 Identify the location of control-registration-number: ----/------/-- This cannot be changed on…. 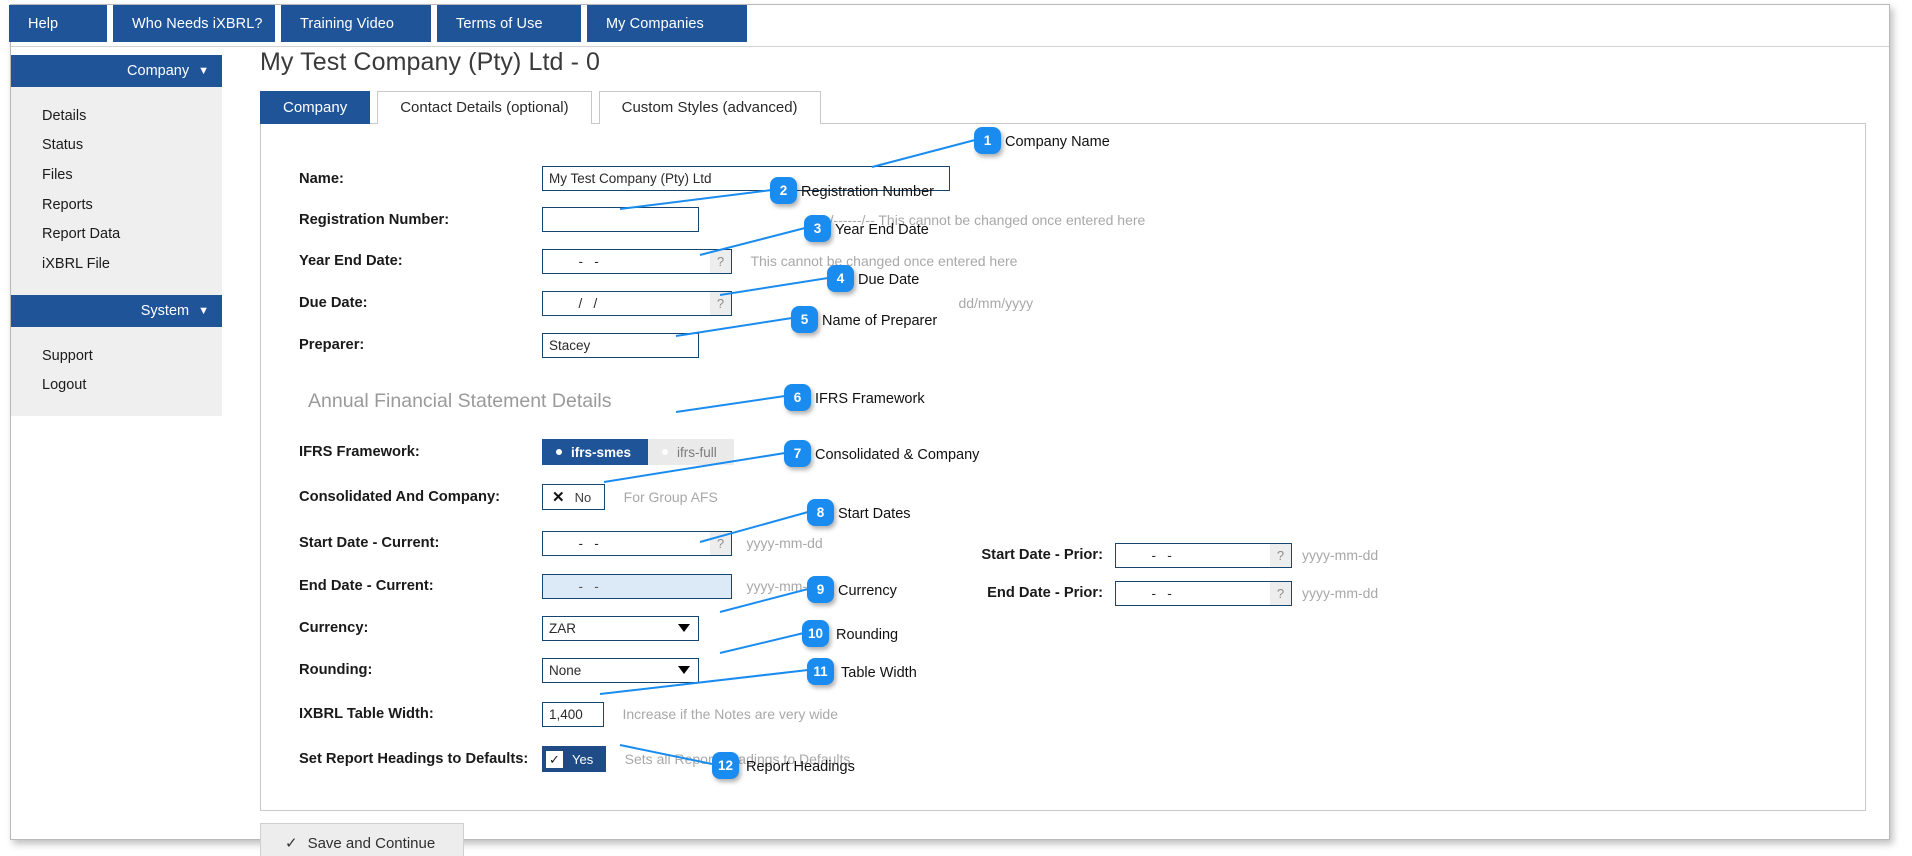
(843, 219).